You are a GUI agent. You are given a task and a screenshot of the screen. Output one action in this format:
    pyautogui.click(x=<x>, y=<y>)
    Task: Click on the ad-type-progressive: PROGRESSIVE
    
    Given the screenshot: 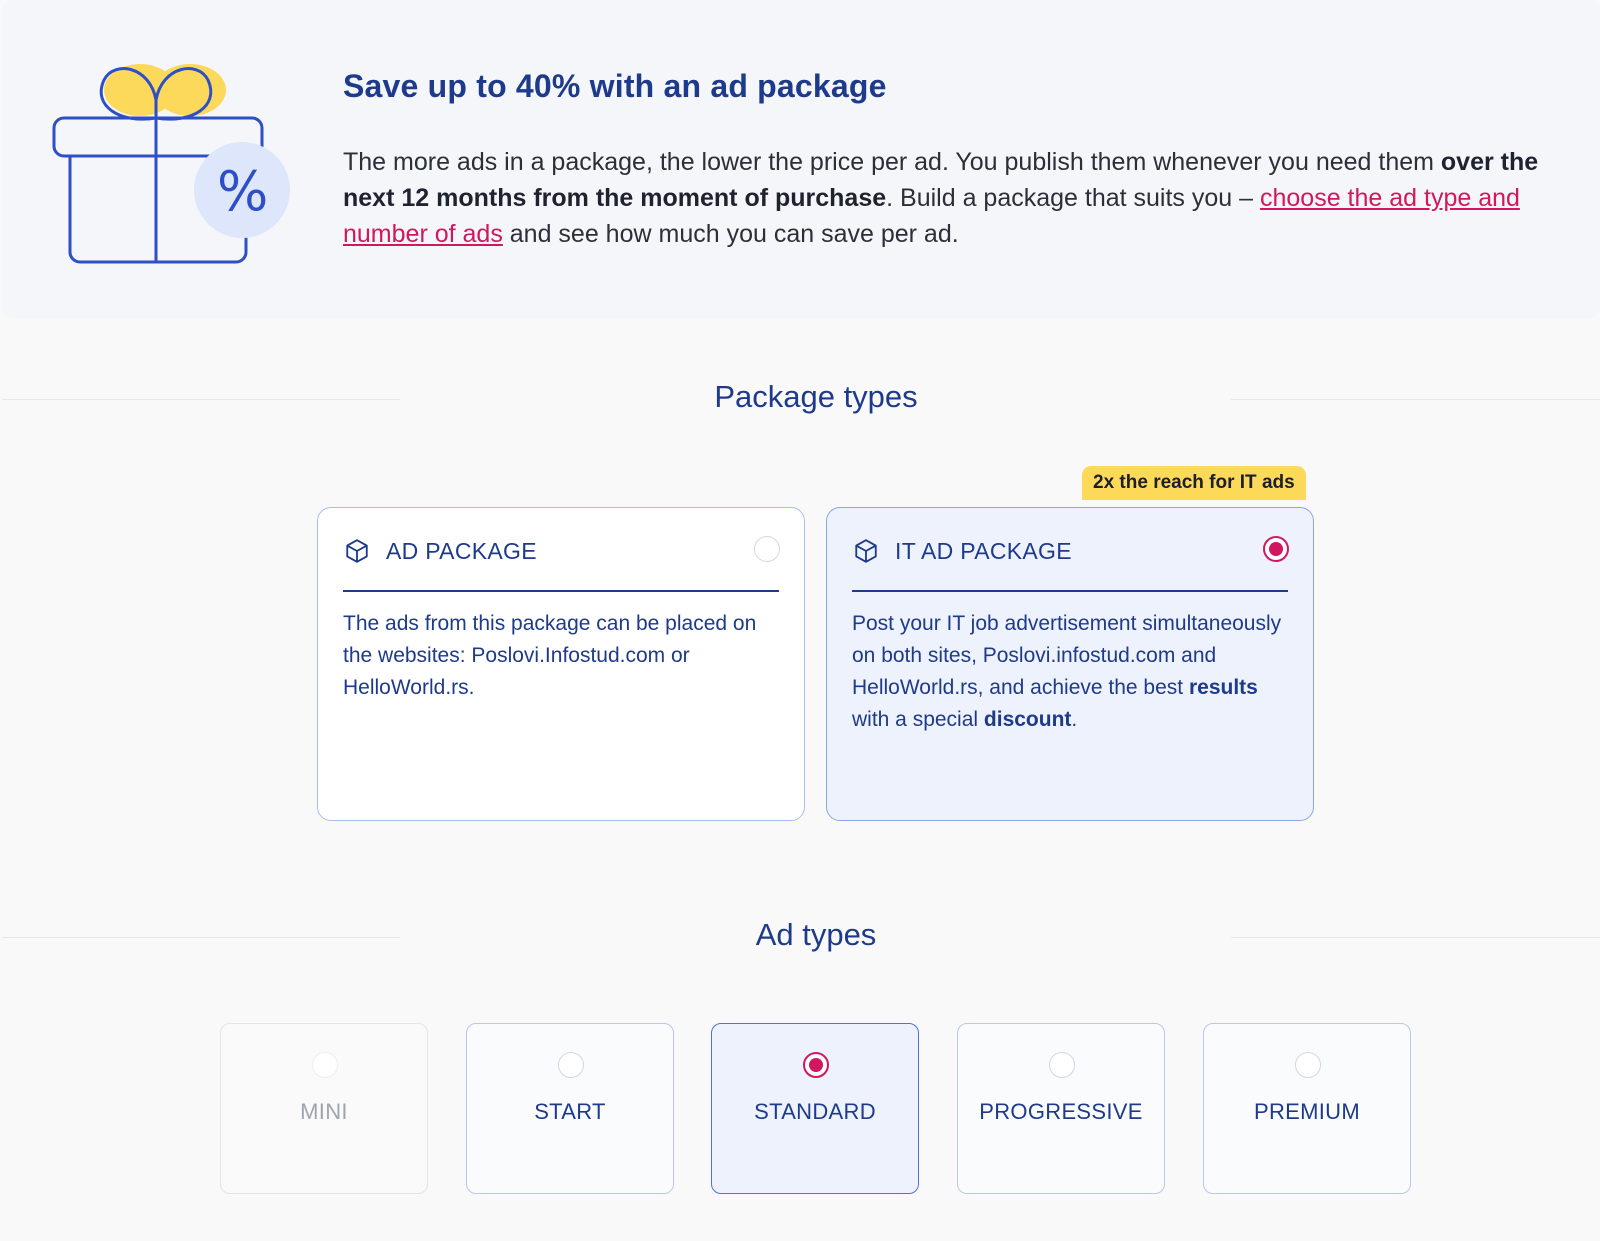 What is the action you would take?
    pyautogui.click(x=1061, y=1108)
    